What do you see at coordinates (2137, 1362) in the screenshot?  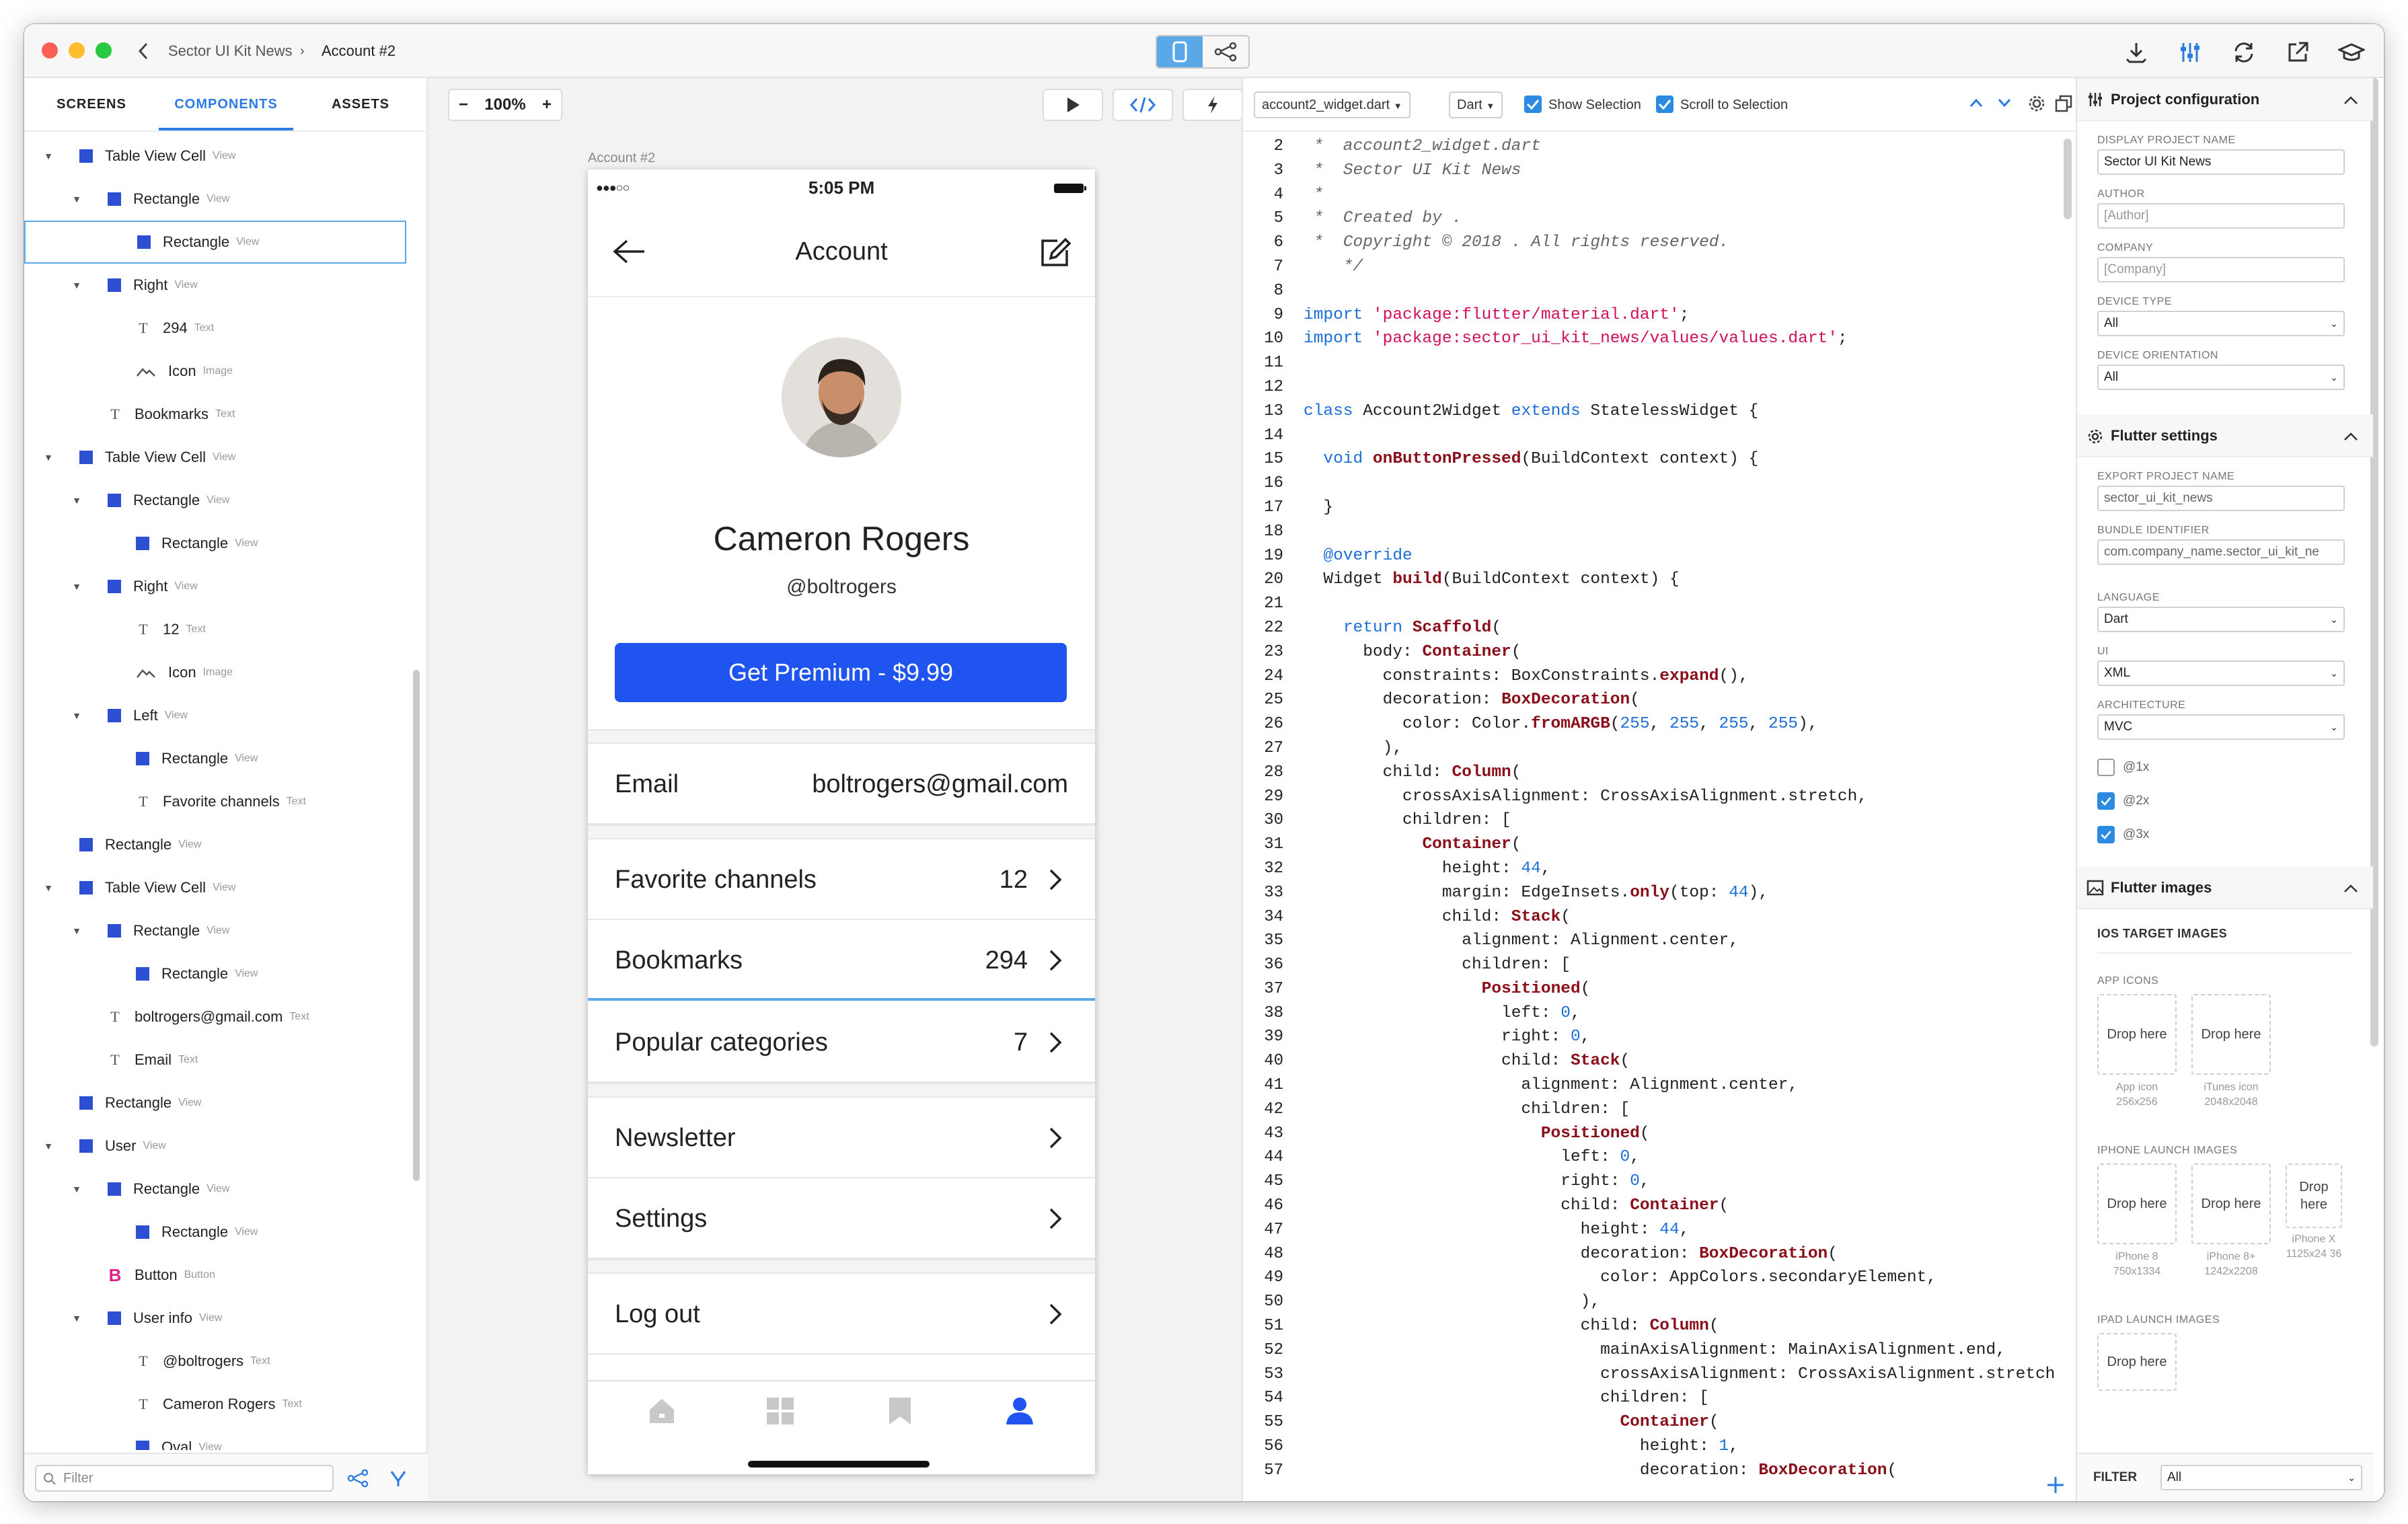 I see `ipad-drop-zone: Drop here` at bounding box center [2137, 1362].